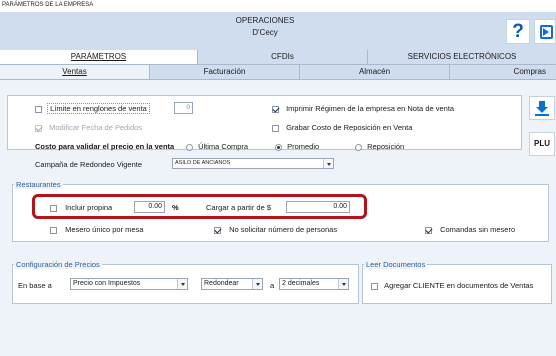 The width and height of the screenshot is (556, 356). I want to click on base-select: Precio con Impuestos, so click(129, 284).